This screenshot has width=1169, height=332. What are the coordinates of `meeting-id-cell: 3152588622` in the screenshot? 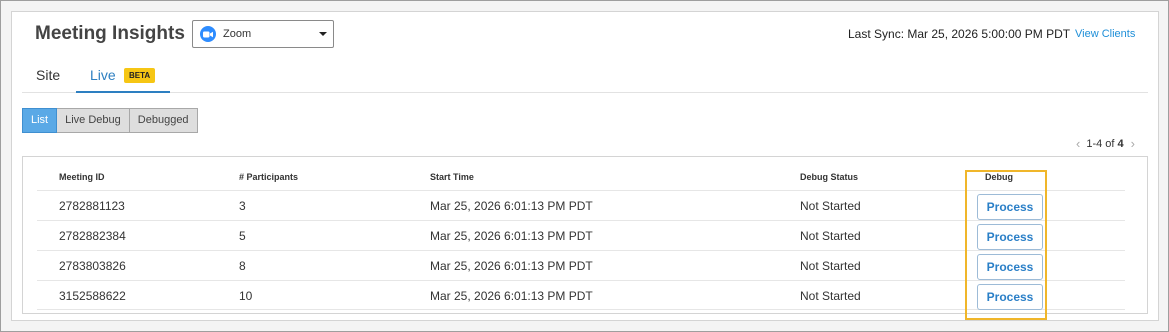 It's located at (92, 296).